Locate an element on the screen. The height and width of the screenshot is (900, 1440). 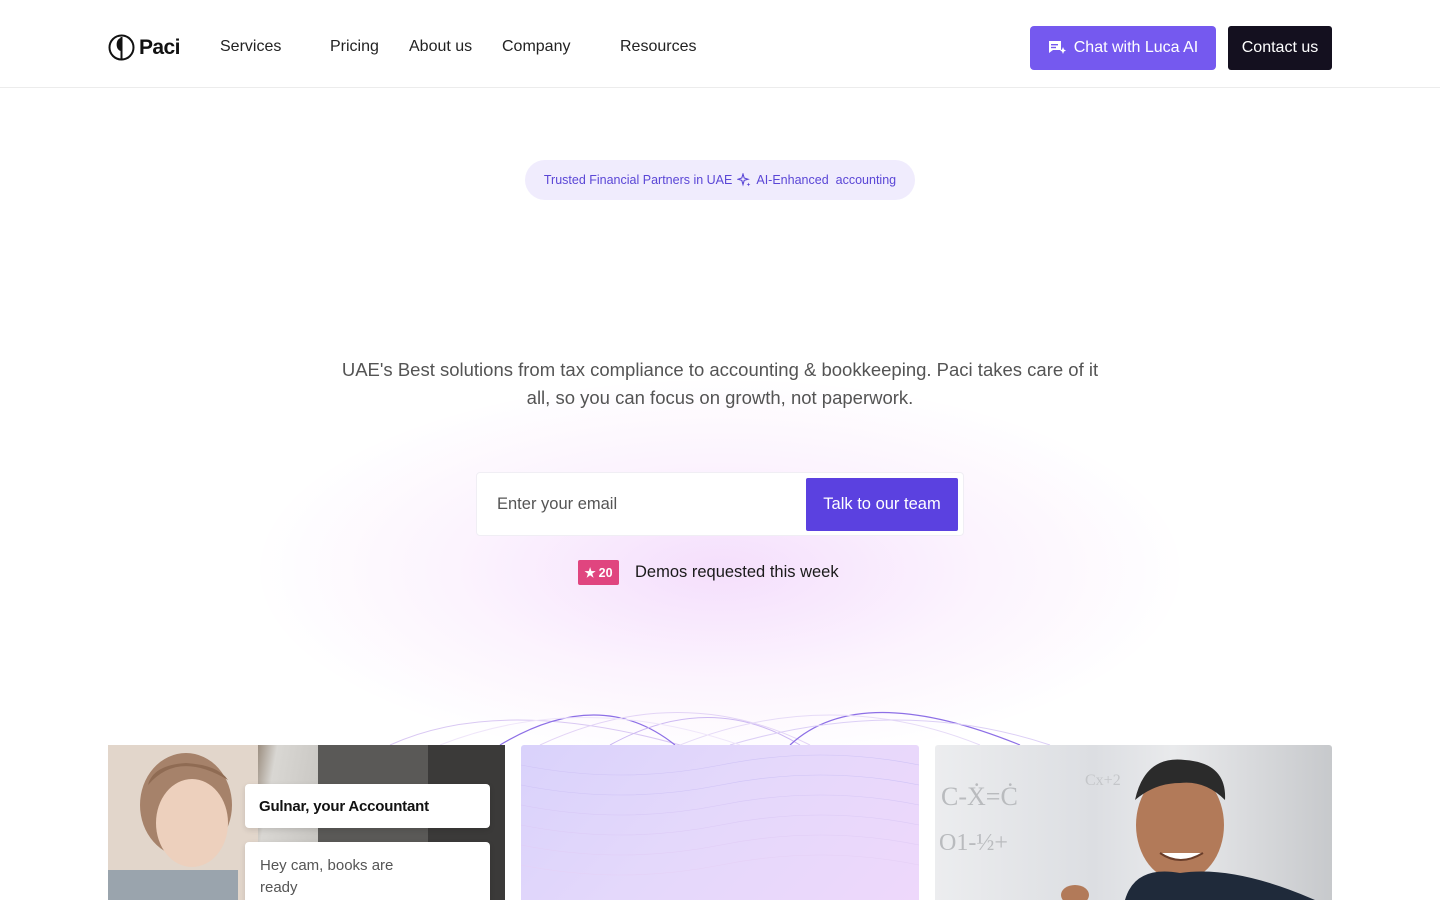
nav-pricing: Pricing is located at coordinates (354, 47).